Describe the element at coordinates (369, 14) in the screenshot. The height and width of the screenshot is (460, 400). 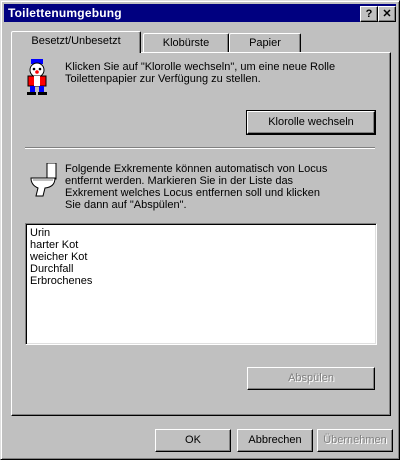
I see `help-button: ?` at that location.